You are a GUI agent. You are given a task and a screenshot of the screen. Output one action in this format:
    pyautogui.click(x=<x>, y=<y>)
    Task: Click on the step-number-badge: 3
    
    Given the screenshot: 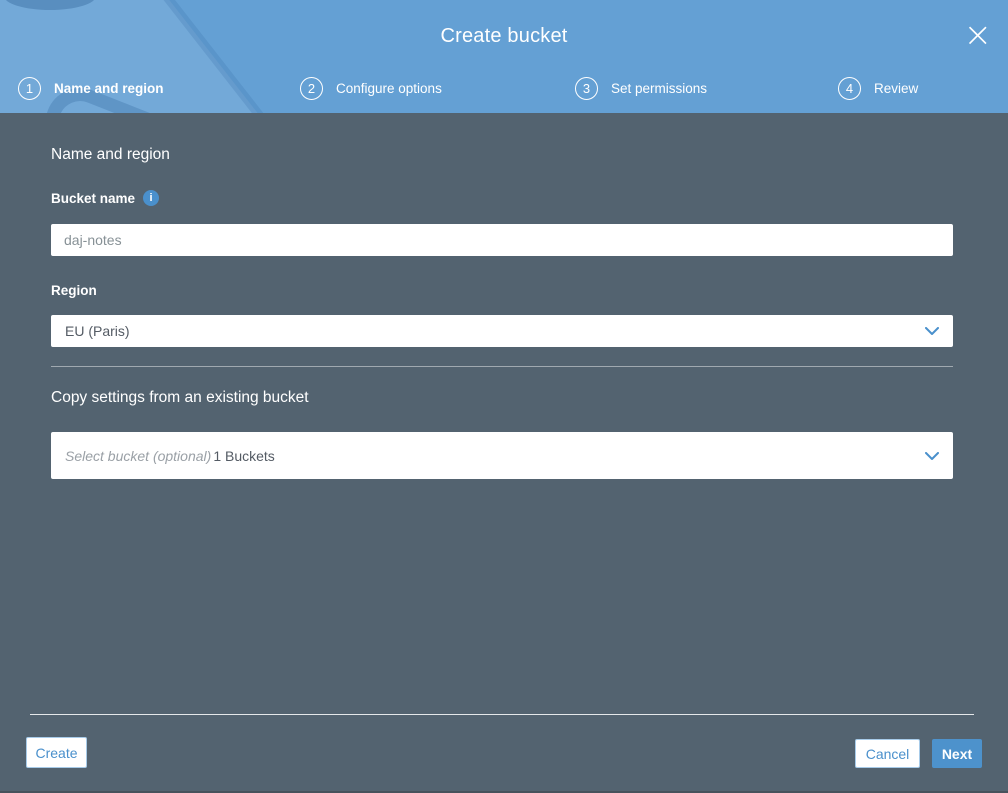 What is the action you would take?
    pyautogui.click(x=586, y=88)
    